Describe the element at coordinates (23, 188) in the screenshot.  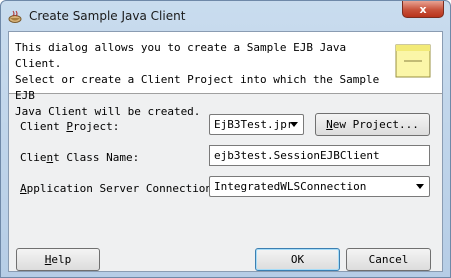
I see `app-server-mnemonic: A` at that location.